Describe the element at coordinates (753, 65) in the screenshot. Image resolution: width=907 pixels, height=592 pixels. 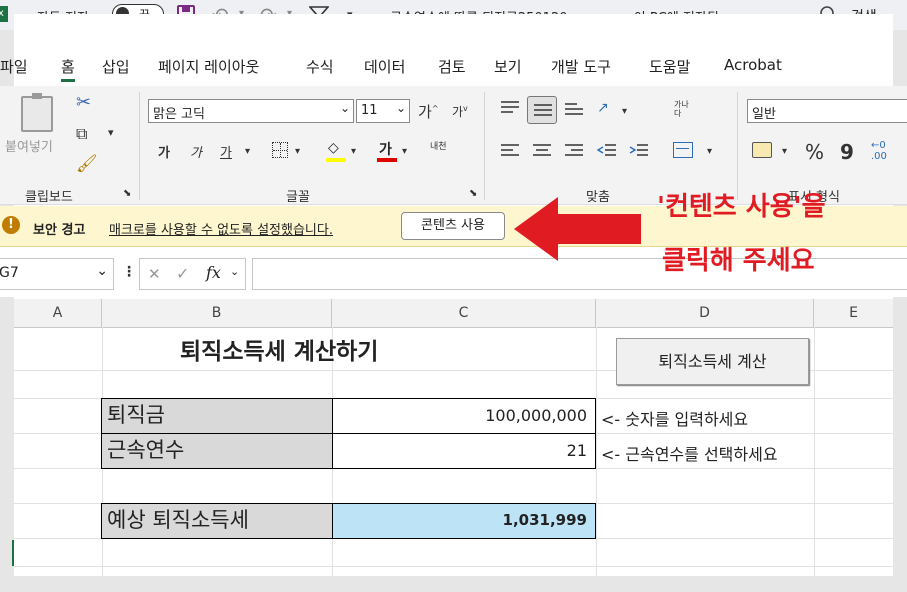
I see `tab-acrobat: Acrobat` at that location.